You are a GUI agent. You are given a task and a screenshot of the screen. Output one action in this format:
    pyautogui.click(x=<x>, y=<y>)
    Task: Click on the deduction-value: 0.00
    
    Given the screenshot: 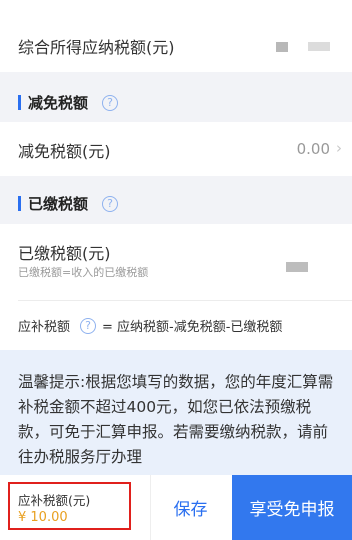 What is the action you would take?
    pyautogui.click(x=313, y=149)
    